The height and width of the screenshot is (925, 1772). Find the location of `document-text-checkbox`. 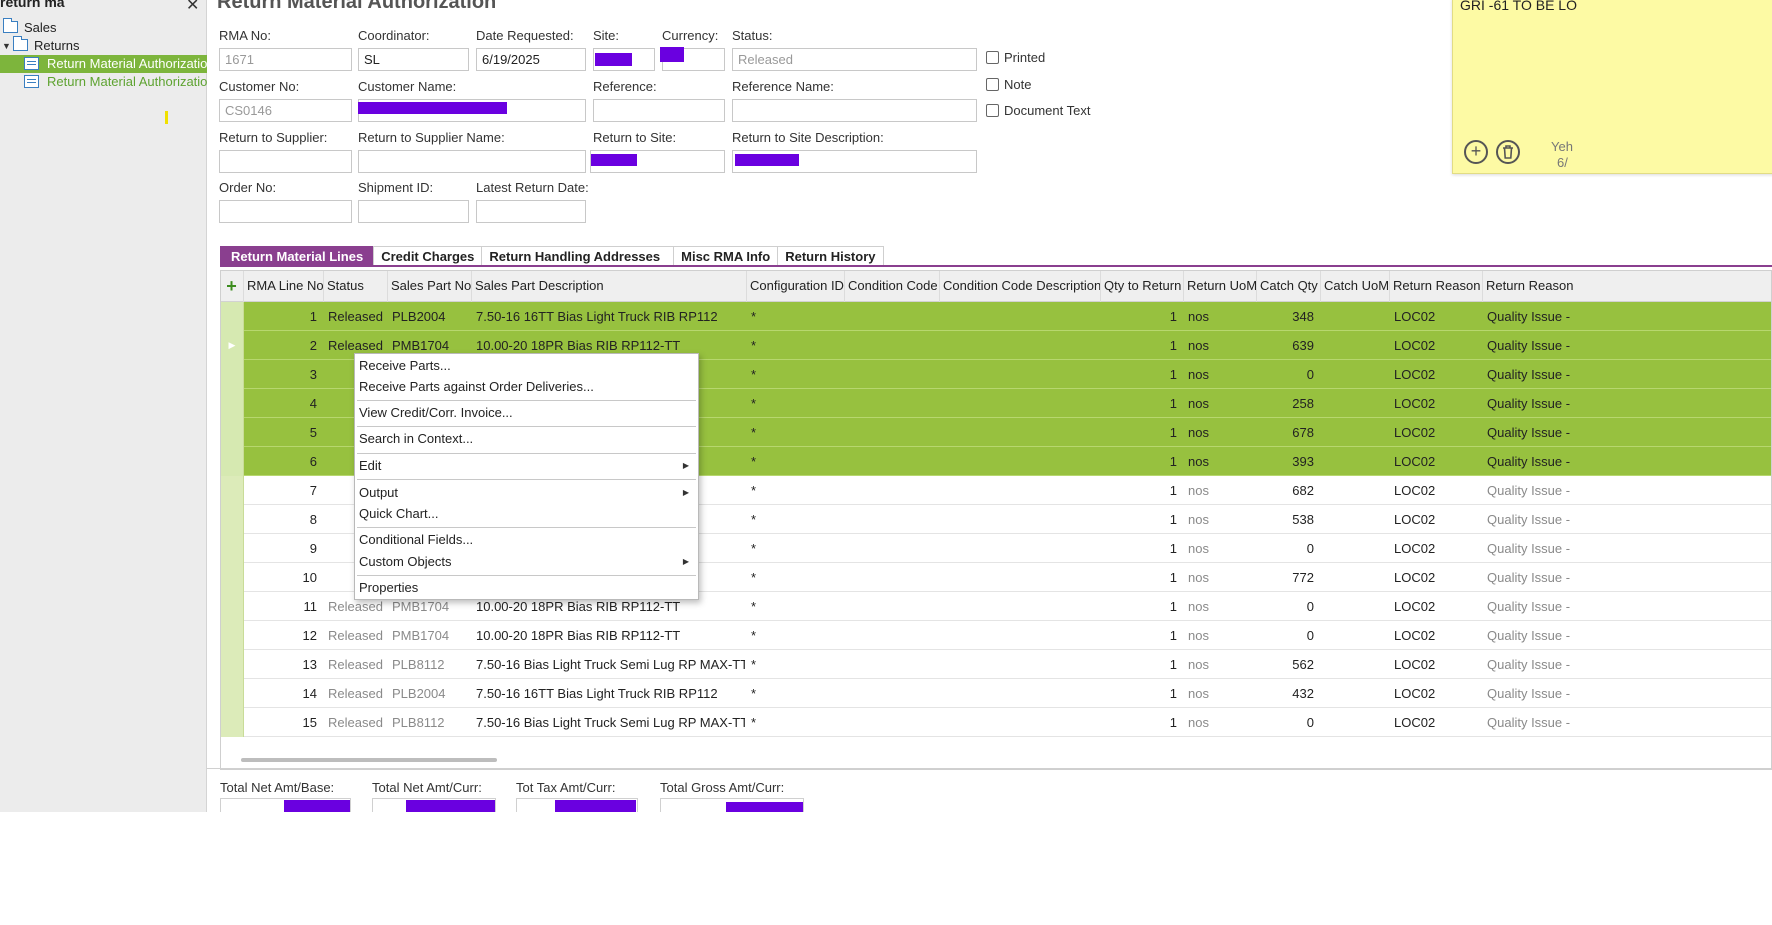

document-text-checkbox is located at coordinates (992, 110).